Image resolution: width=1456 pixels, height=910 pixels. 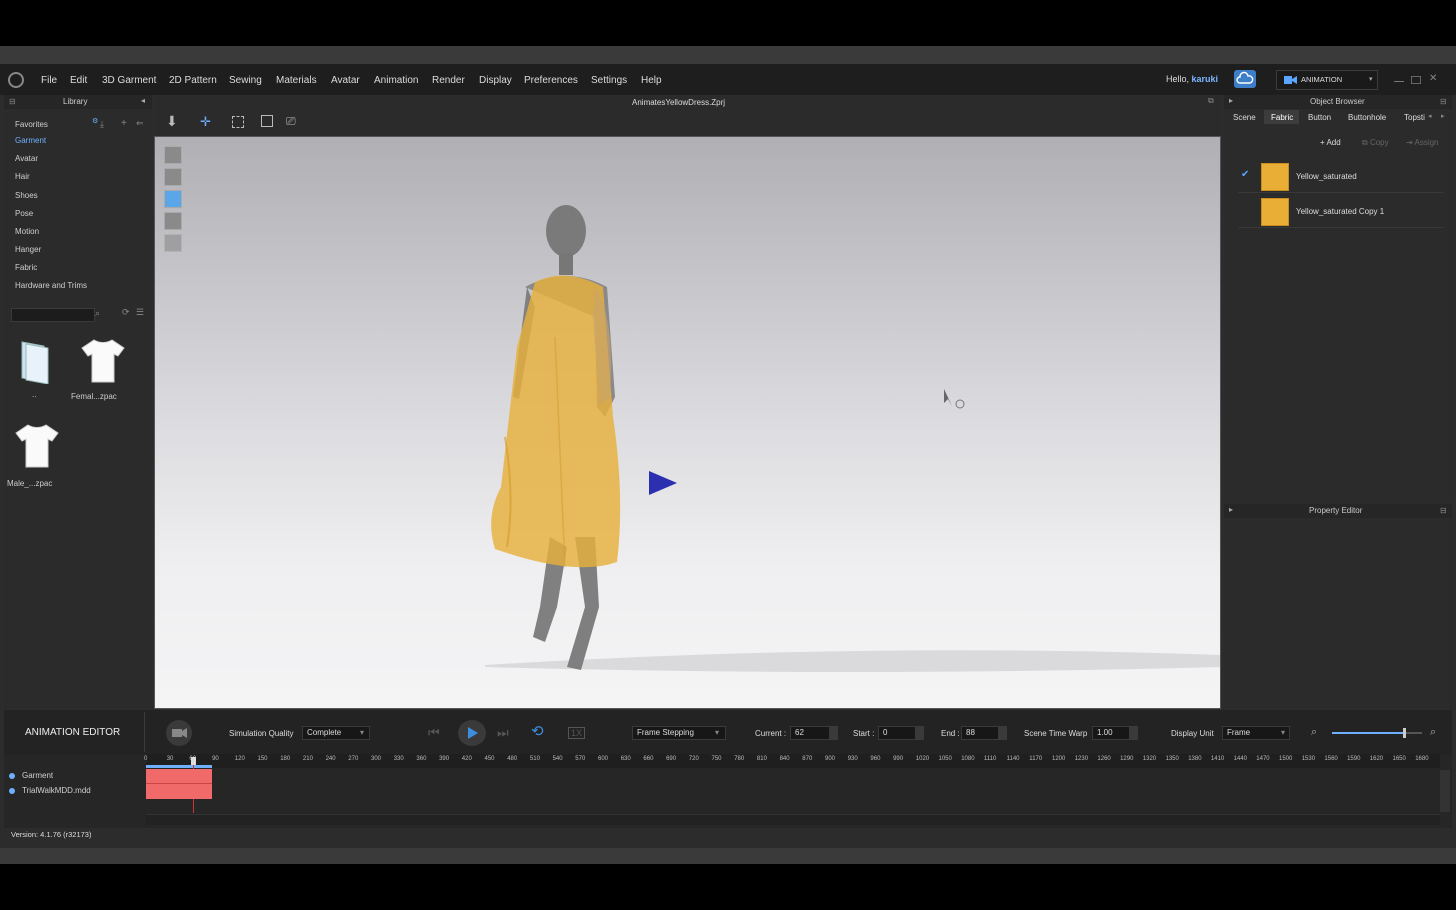 What do you see at coordinates (126, 312) in the screenshot?
I see `refresh-icon: ⟳` at bounding box center [126, 312].